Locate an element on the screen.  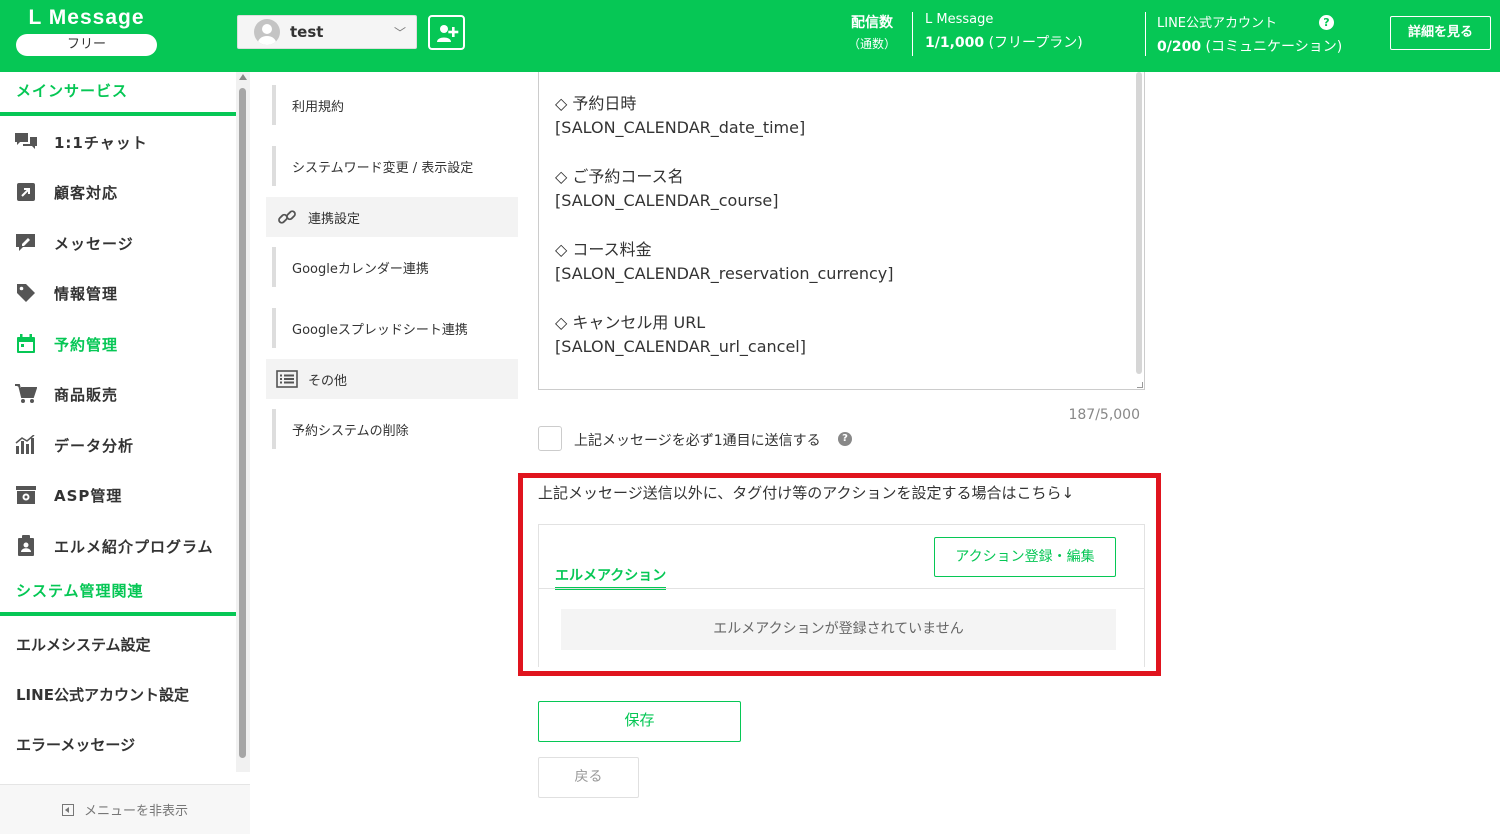
sidebar-item-label: 商品販売 is located at coordinates (86, 394).